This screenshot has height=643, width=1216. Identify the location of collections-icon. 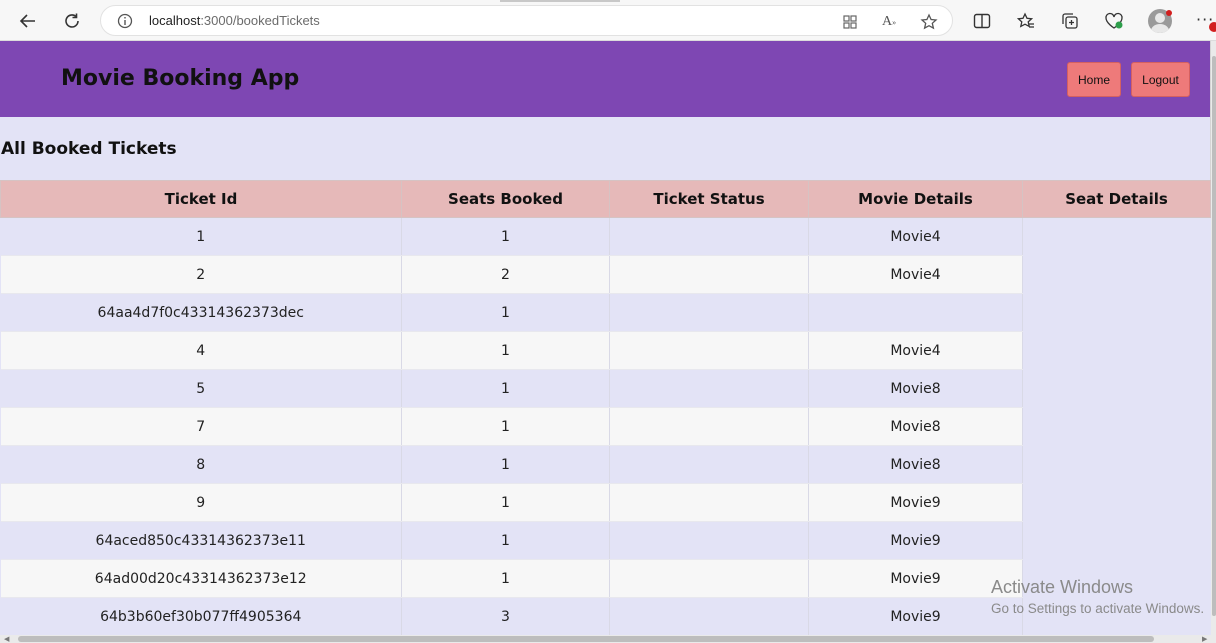
(1070, 21).